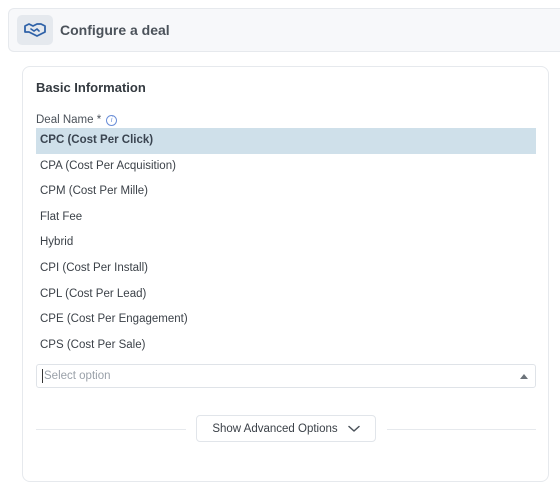 The width and height of the screenshot is (560, 495). Describe the element at coordinates (286, 141) in the screenshot. I see `dropdown-option: CPC (Cost Per Click)` at that location.